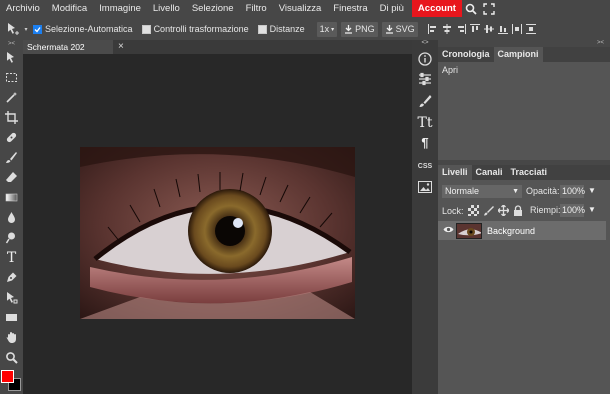 The width and height of the screenshot is (610, 394). Describe the element at coordinates (11, 97) in the screenshot. I see `magic-wand-tool` at that location.